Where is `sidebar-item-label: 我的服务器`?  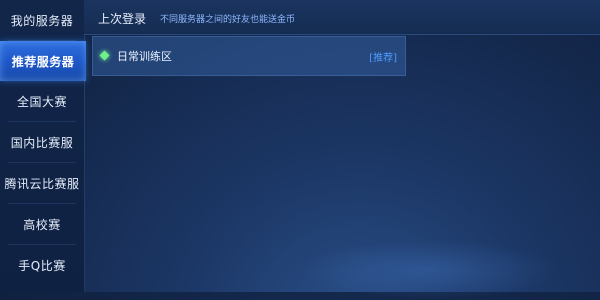
sidebar-item-label: 我的服务器 is located at coordinates (42, 20).